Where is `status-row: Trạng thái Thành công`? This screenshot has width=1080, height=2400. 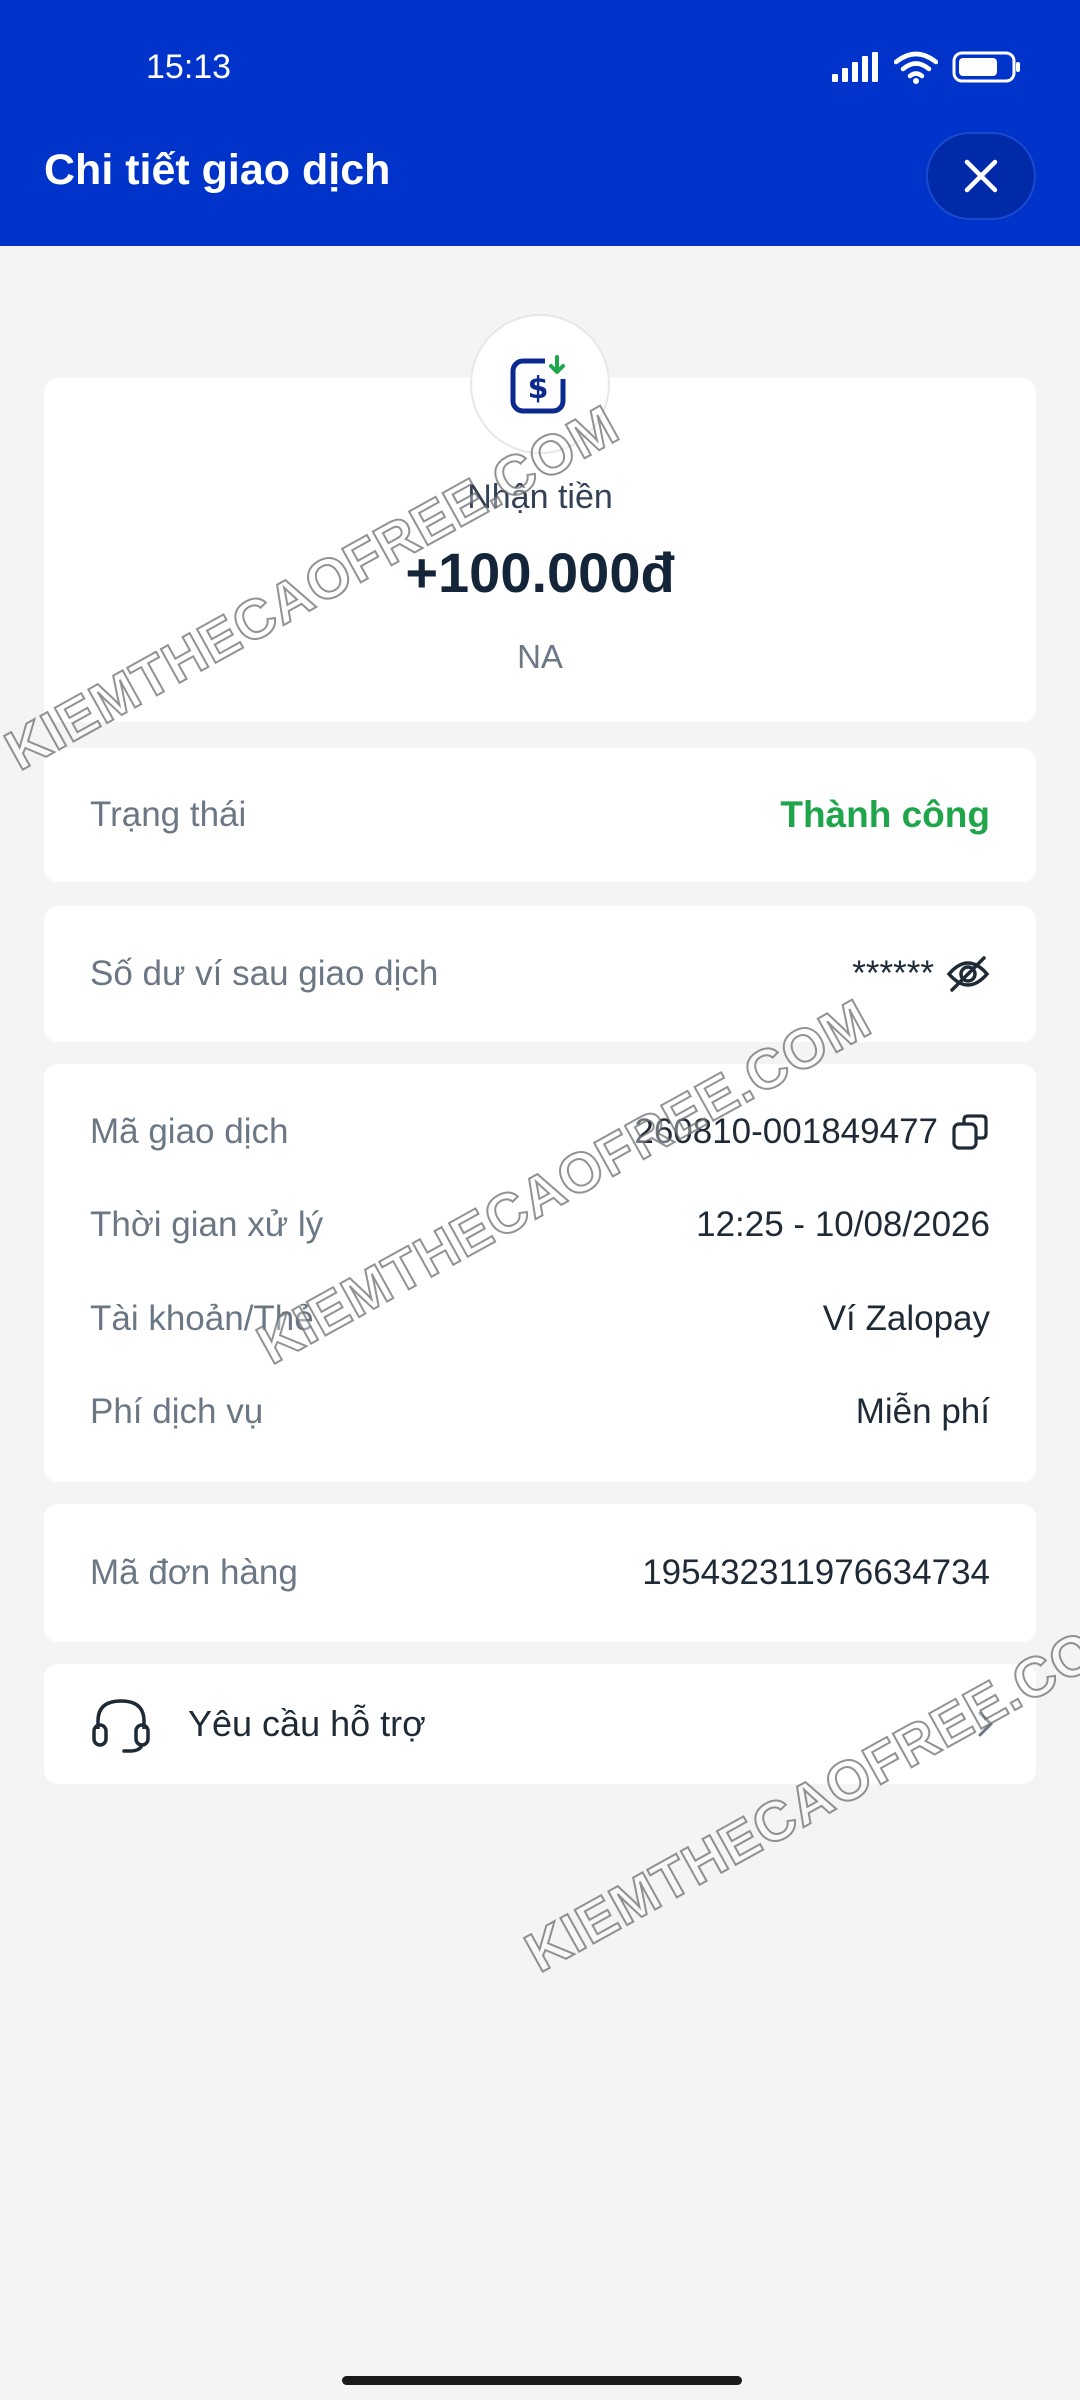 status-row: Trạng thái Thành công is located at coordinates (540, 815).